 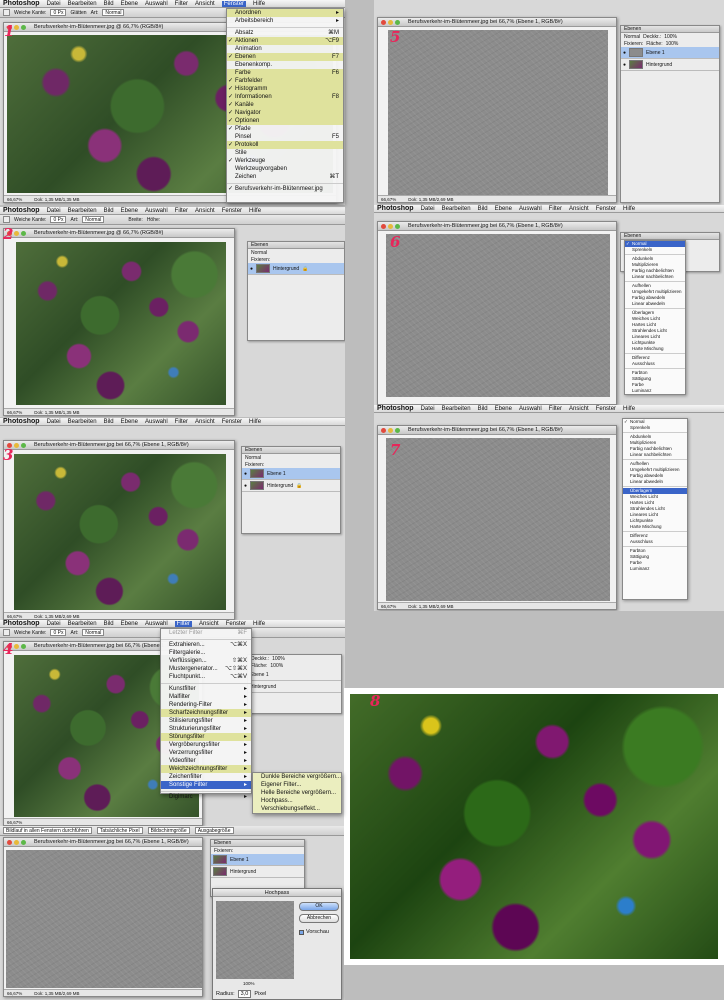 What do you see at coordinates (655, 569) in the screenshot?
I see `blend-mode-option: Luminanz` at bounding box center [655, 569].